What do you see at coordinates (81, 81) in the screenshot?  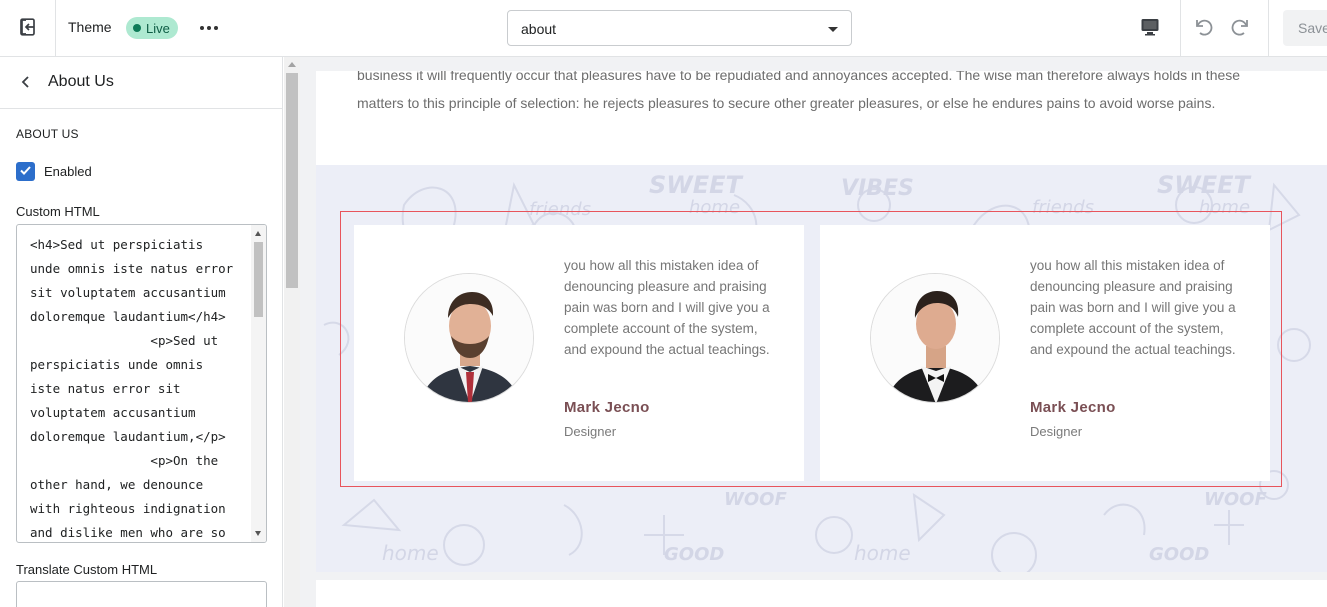 I see `sidebar-title: About Us` at bounding box center [81, 81].